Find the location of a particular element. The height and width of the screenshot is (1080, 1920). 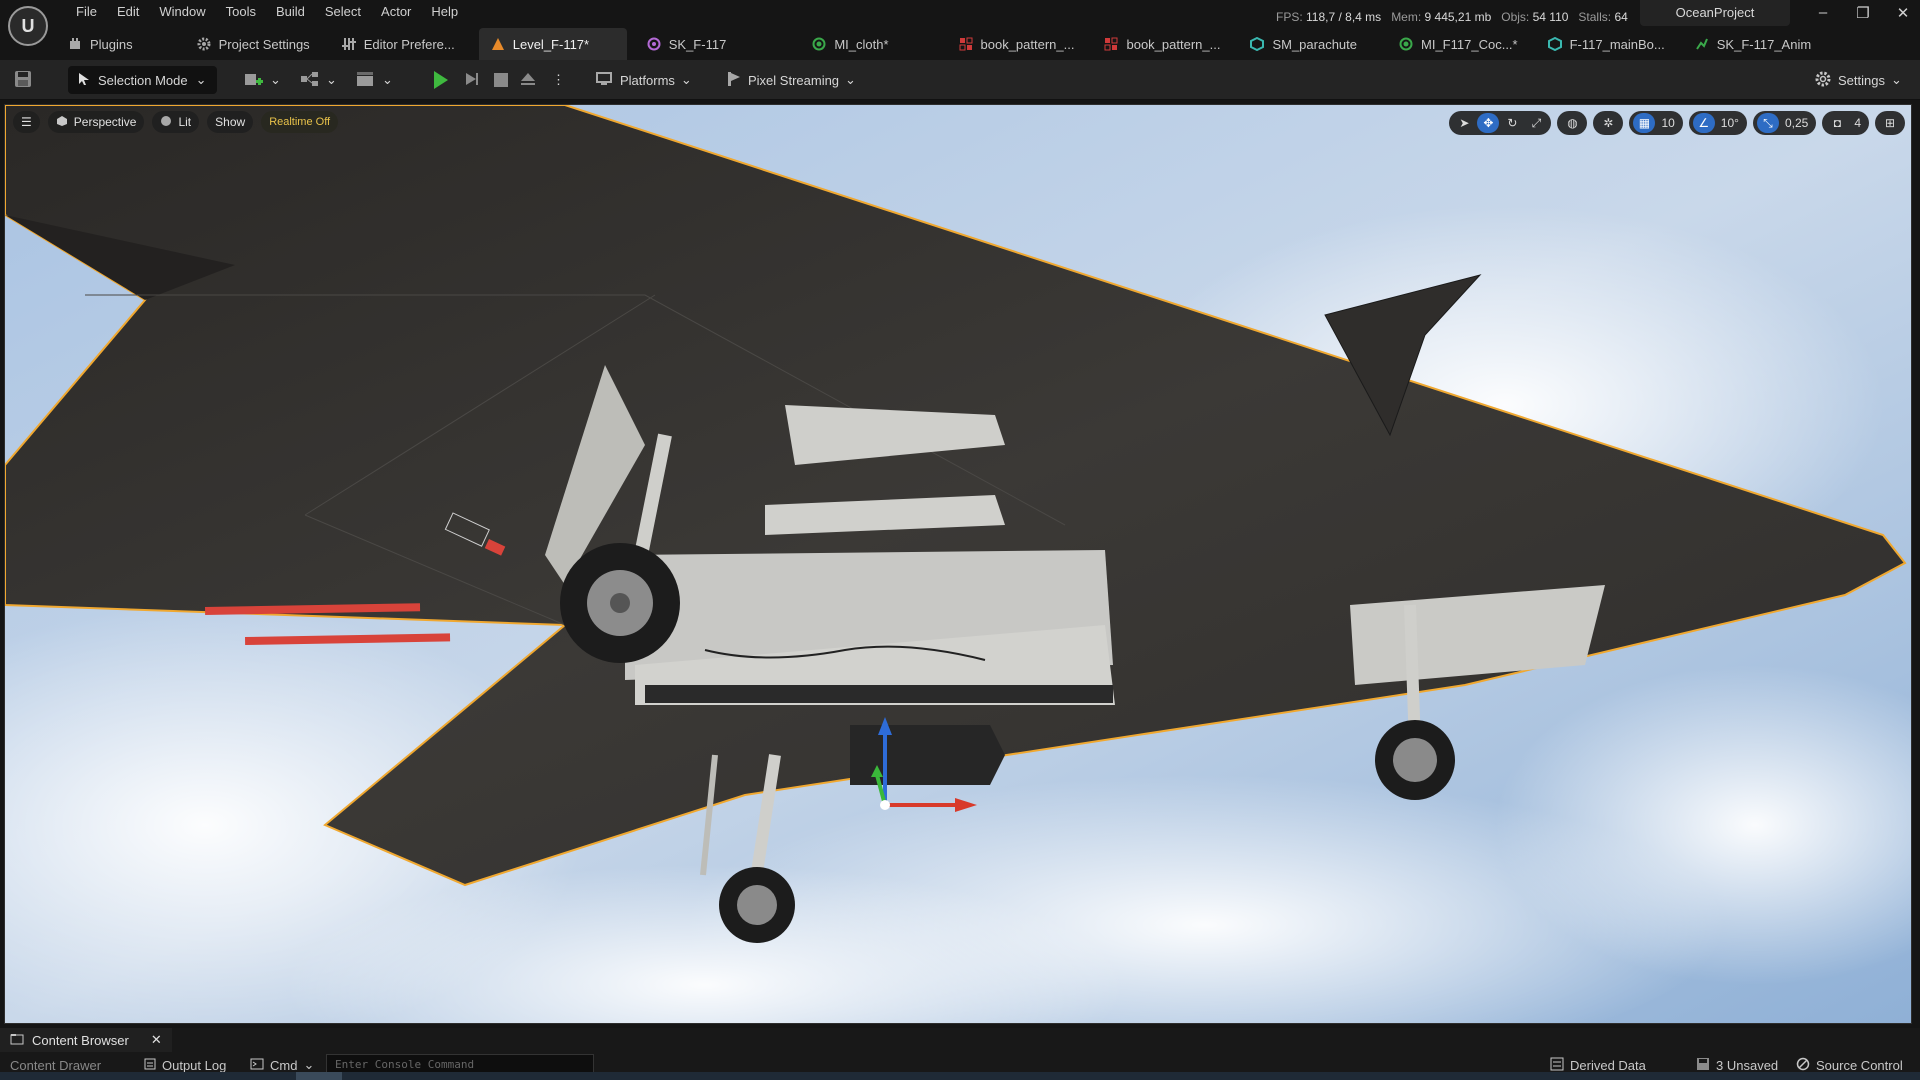

show-button: Show is located at coordinates (230, 122).